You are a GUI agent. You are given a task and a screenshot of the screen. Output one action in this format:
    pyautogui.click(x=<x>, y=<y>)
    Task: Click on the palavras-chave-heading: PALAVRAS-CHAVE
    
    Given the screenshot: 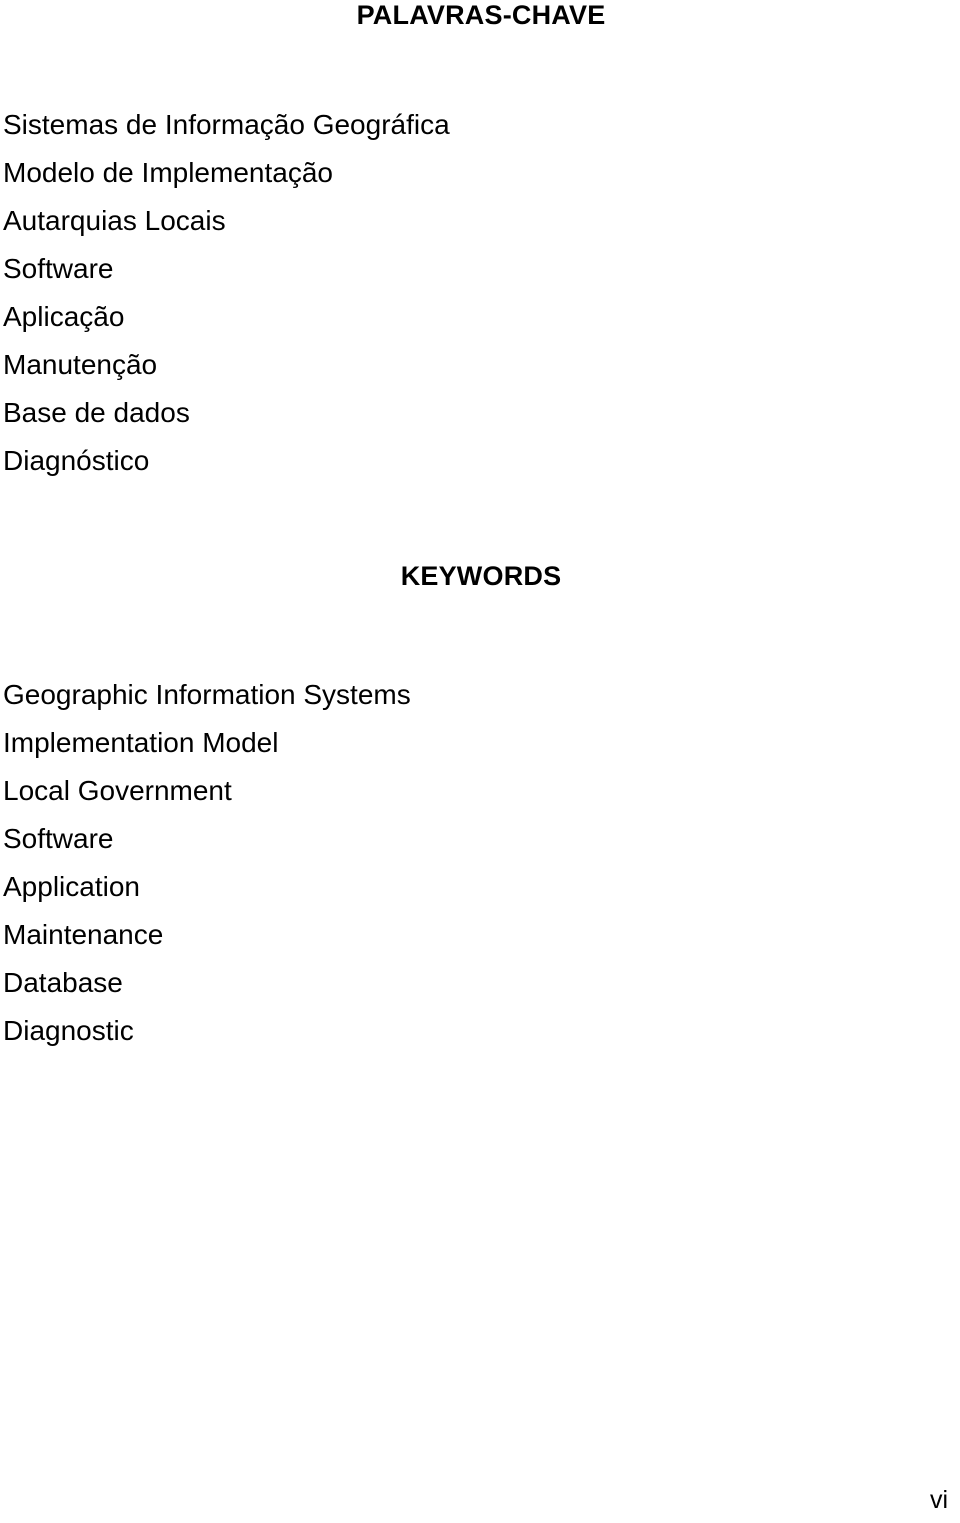 What is the action you would take?
    pyautogui.click(x=480, y=15)
    